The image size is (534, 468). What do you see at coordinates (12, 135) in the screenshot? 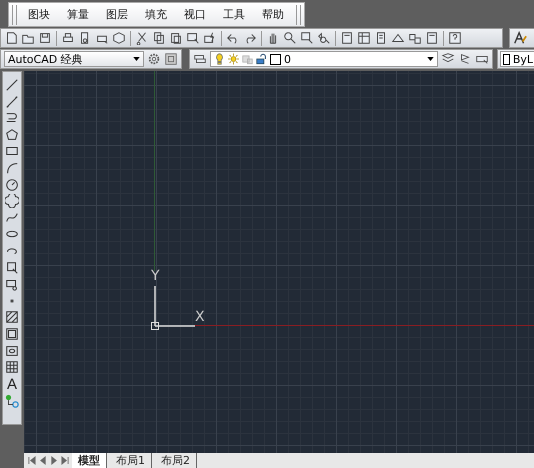
I see `polygon-icon` at bounding box center [12, 135].